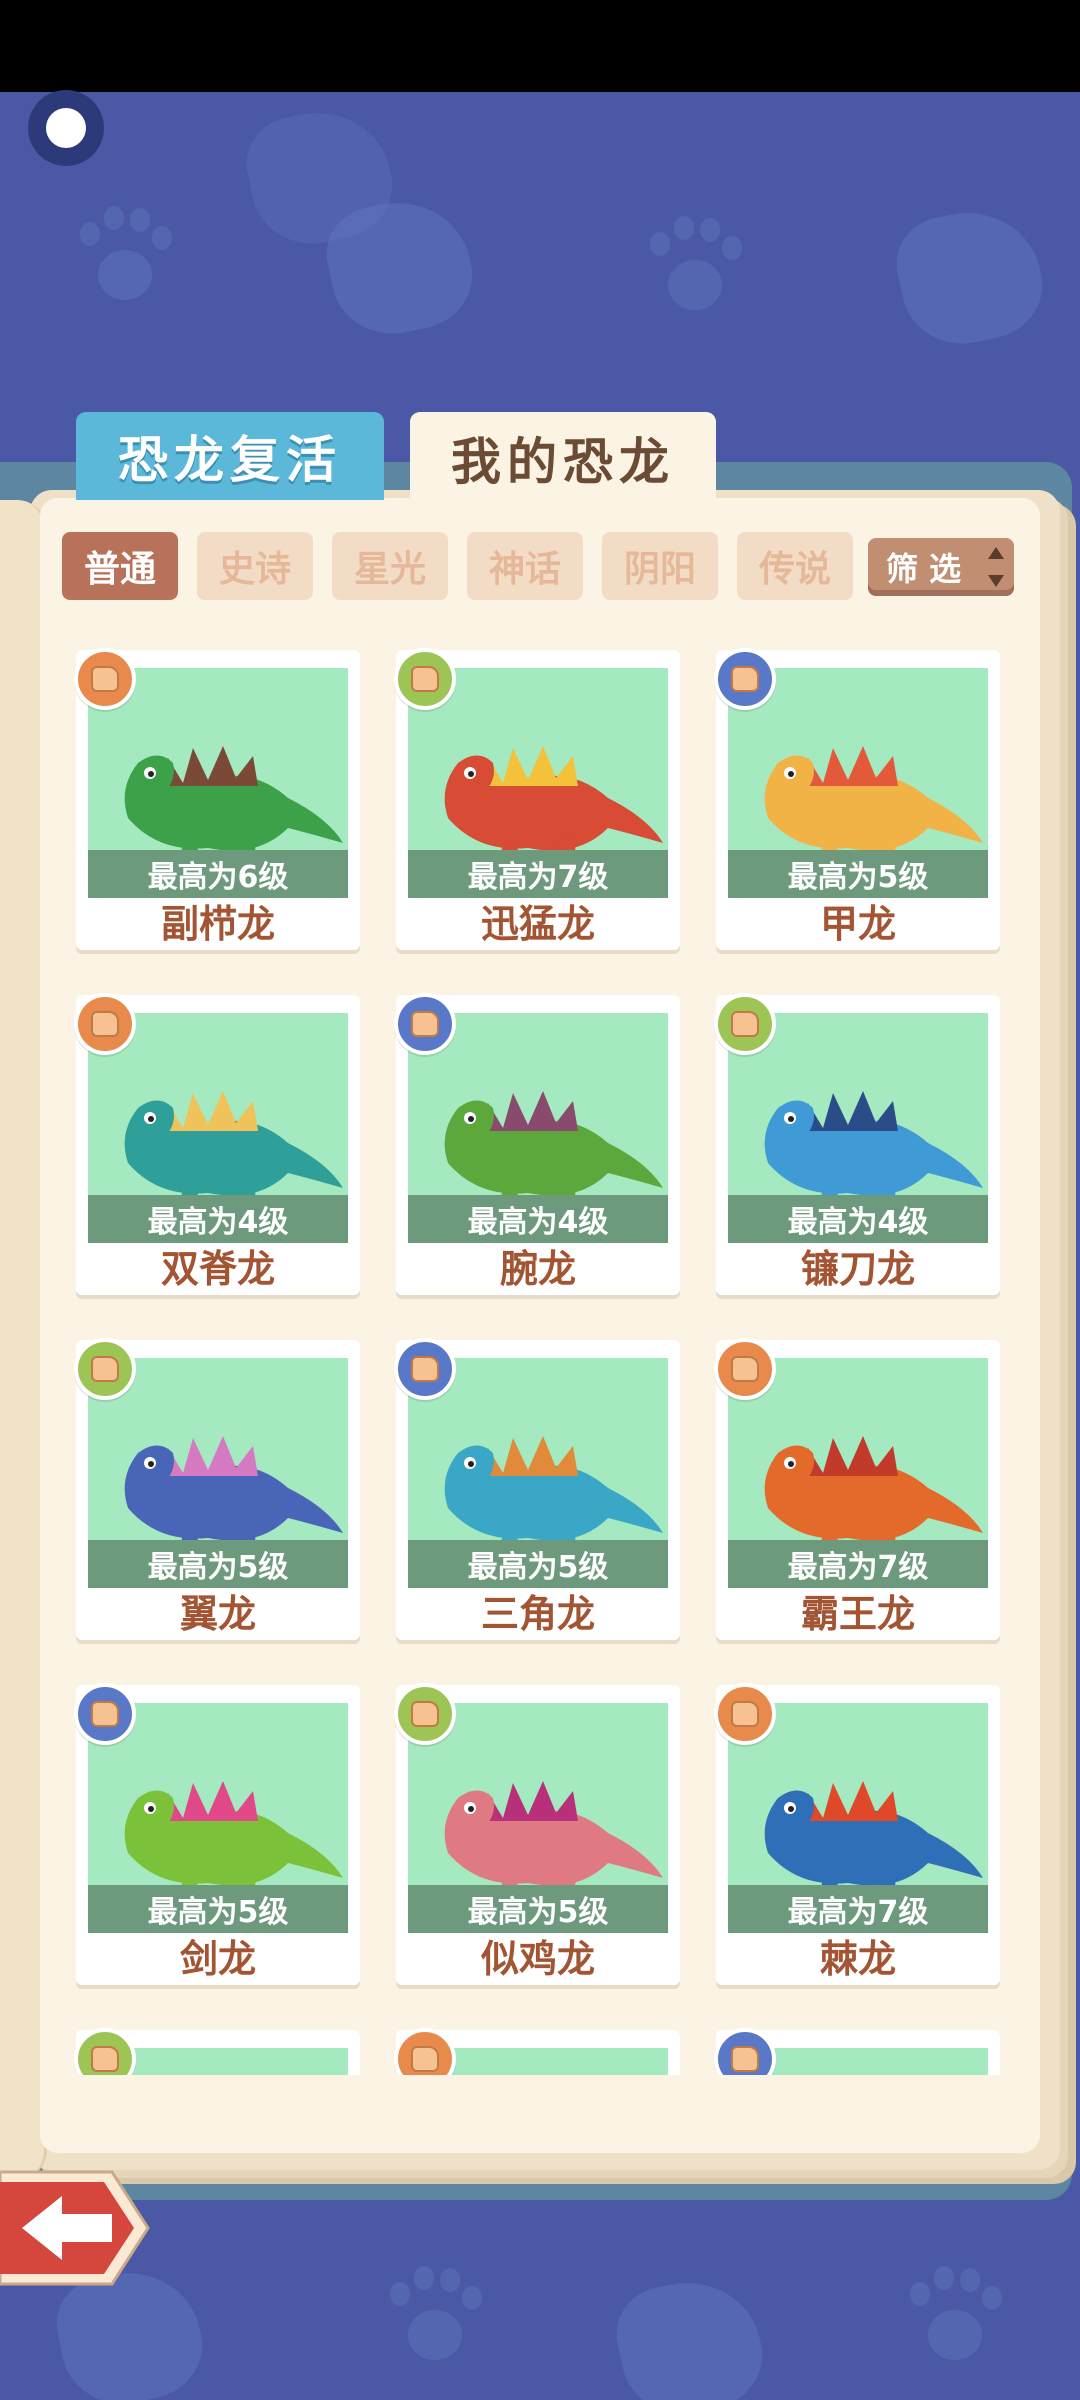 The height and width of the screenshot is (2400, 1080). Describe the element at coordinates (217, 1834) in the screenshot. I see `dino-card: 最高为5级 剑龙` at that location.